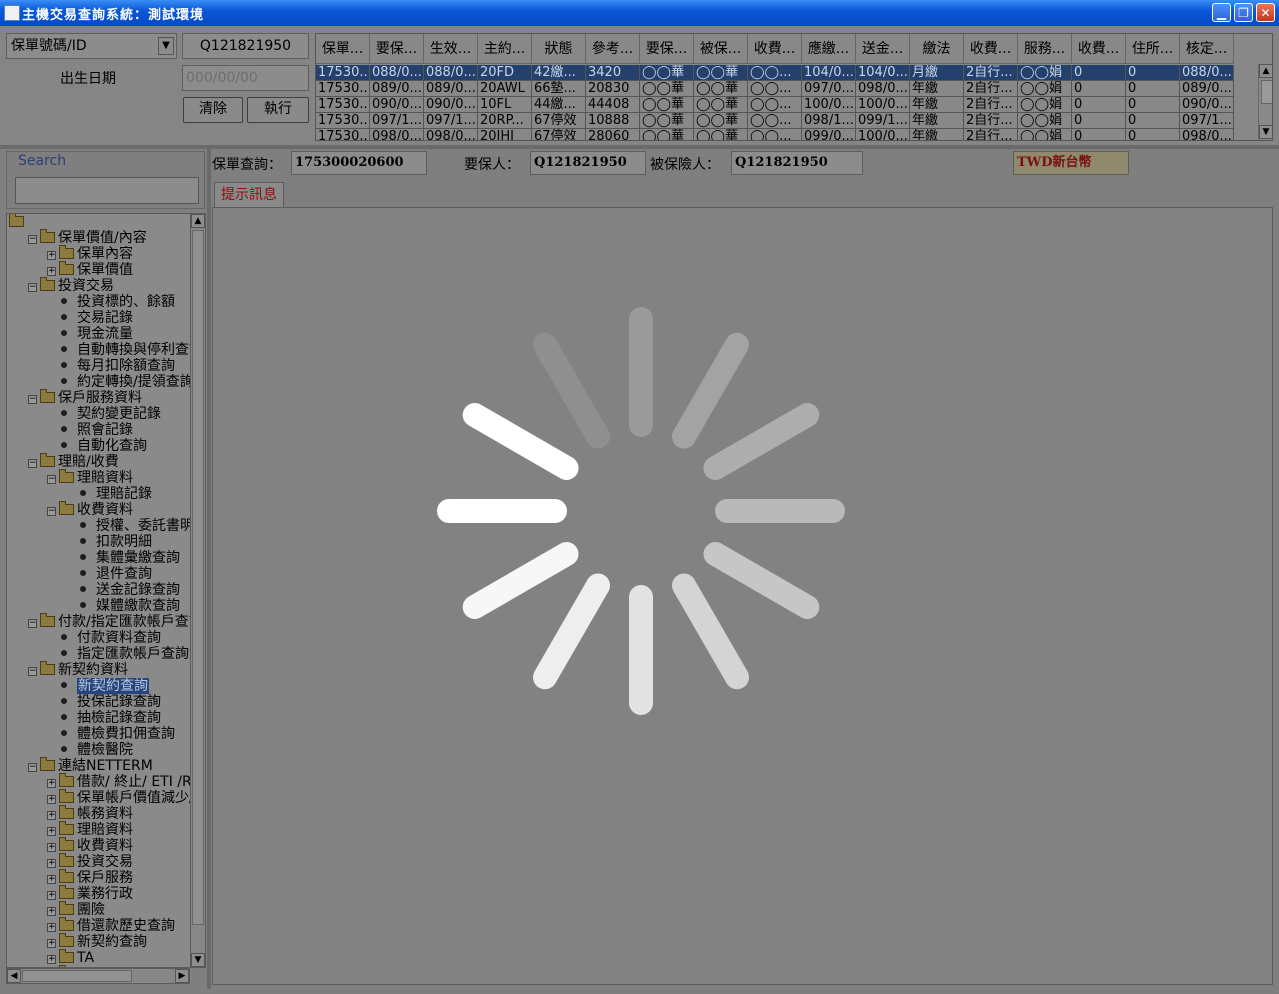 Image resolution: width=1279 pixels, height=994 pixels. What do you see at coordinates (90, 813) in the screenshot?
I see `tree-node: + 帳務資料` at bounding box center [90, 813].